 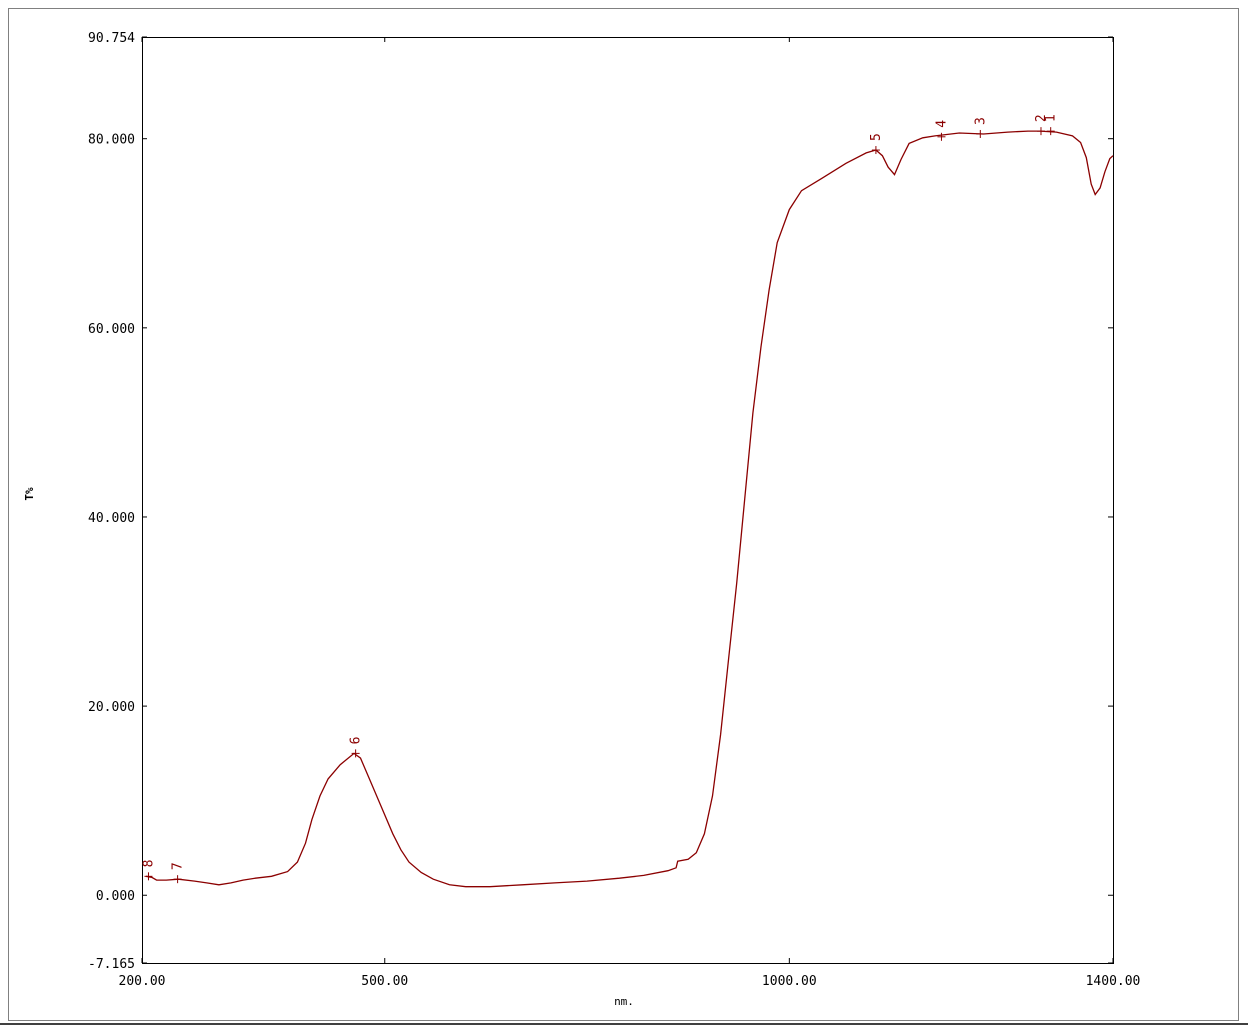 What do you see at coordinates (980, 121) in the screenshot?
I see `peak-label: 3` at bounding box center [980, 121].